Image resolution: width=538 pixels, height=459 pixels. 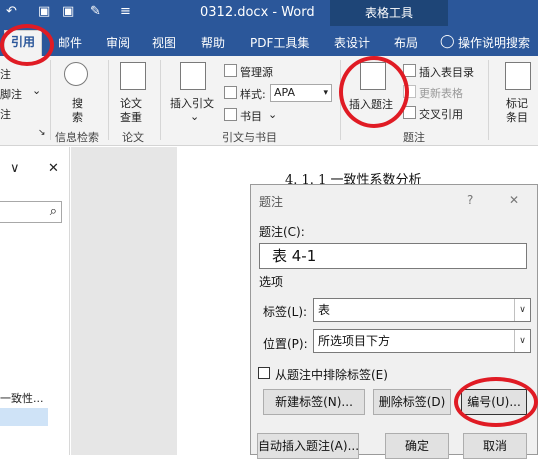 What do you see at coordinates (325, 93) in the screenshot?
I see `dropdown-arrow-icon: ▾` at bounding box center [325, 93].